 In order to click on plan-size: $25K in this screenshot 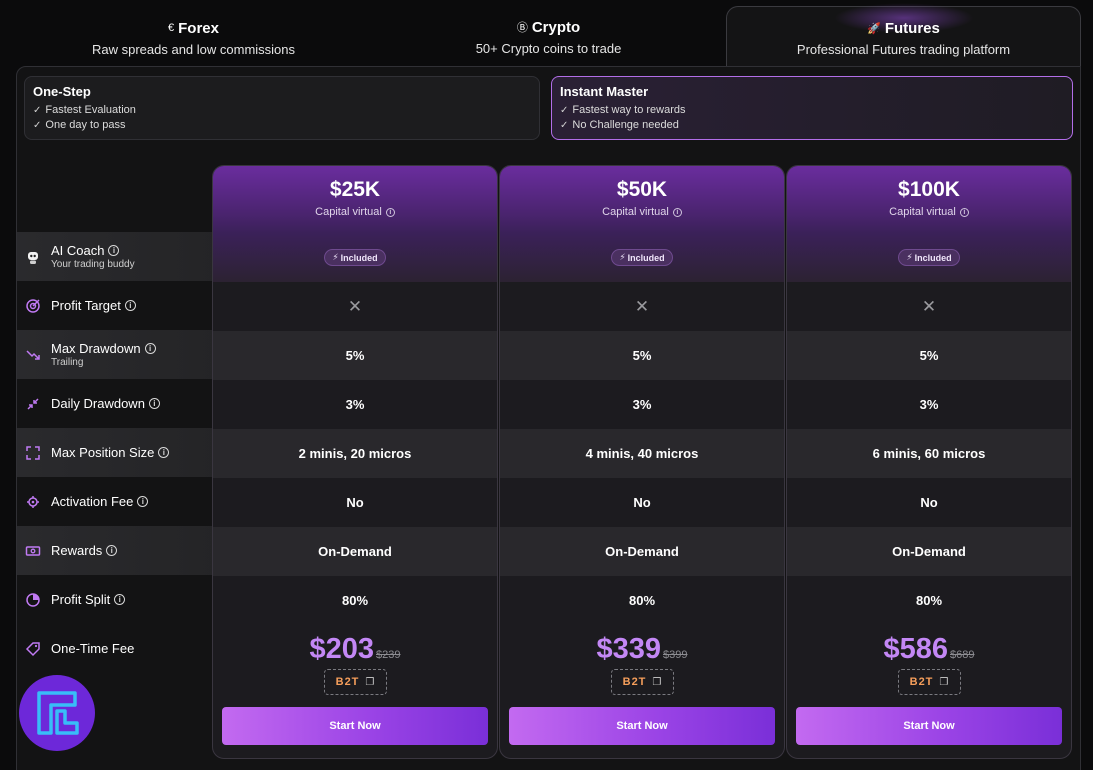, I will do `click(355, 189)`.